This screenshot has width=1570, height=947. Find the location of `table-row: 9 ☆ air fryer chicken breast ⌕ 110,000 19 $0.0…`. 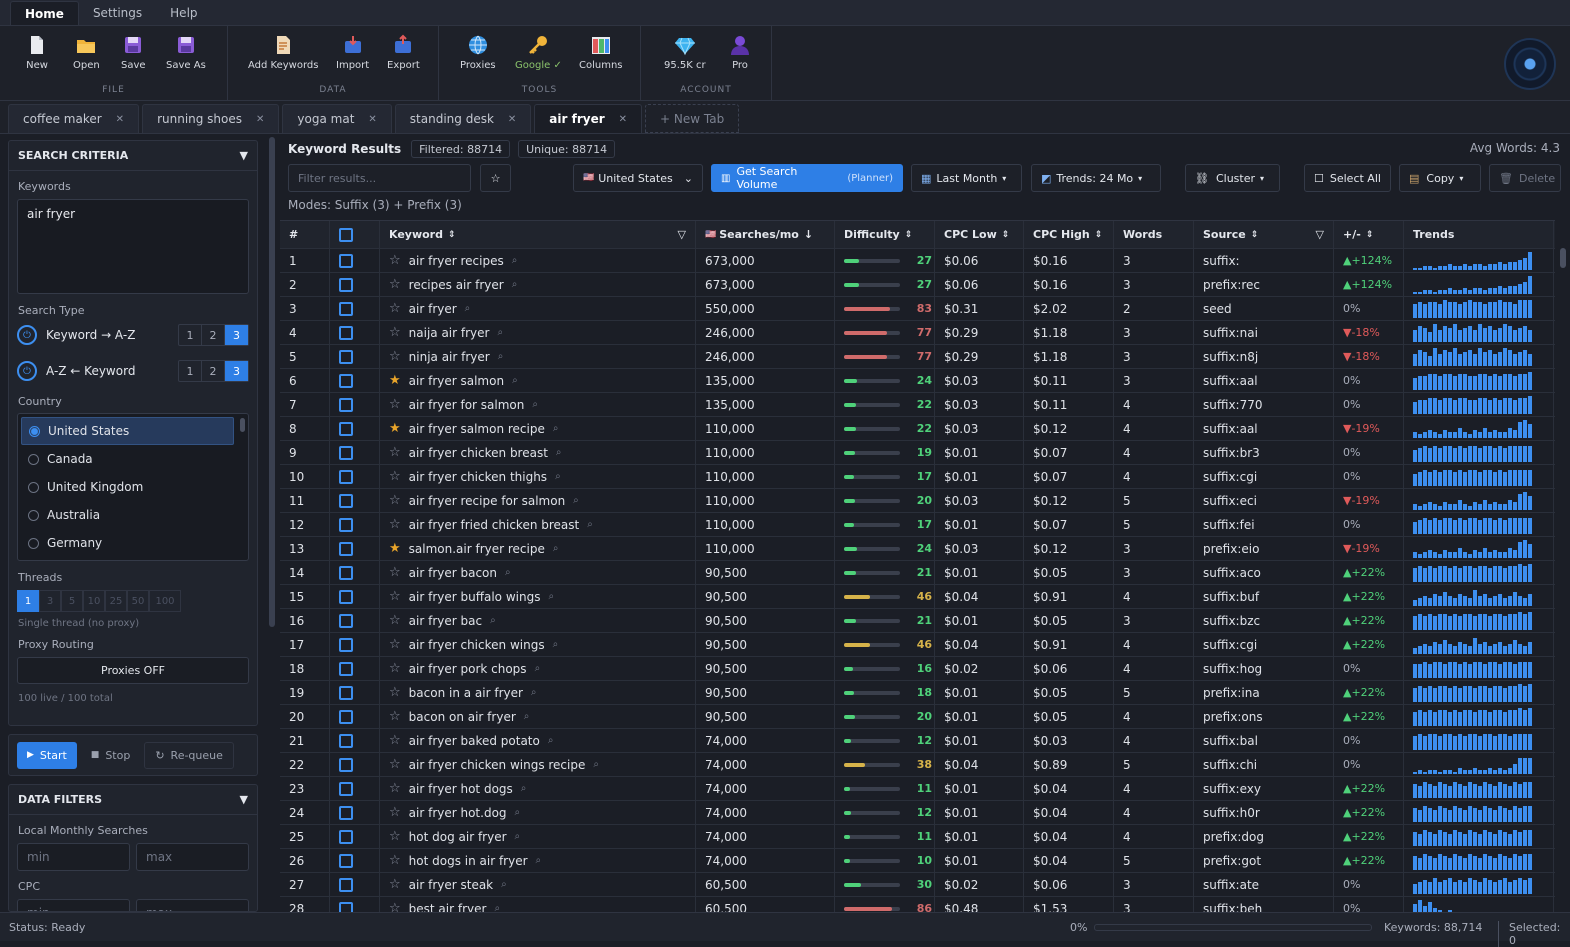

table-row: 9 ☆ air fryer chicken breast ⌕ 110,000 19 $0.0… is located at coordinates (917, 453).